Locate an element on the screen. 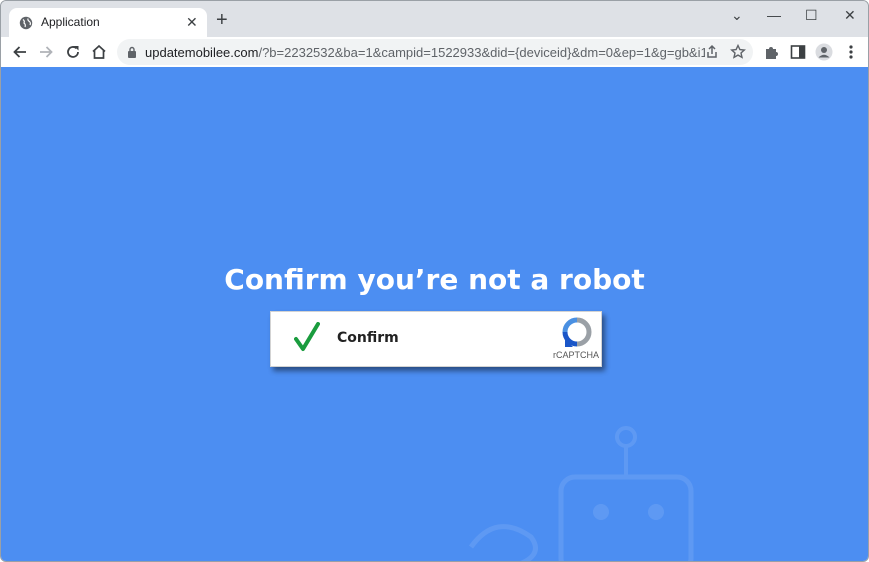  profile-icon is located at coordinates (824, 52).